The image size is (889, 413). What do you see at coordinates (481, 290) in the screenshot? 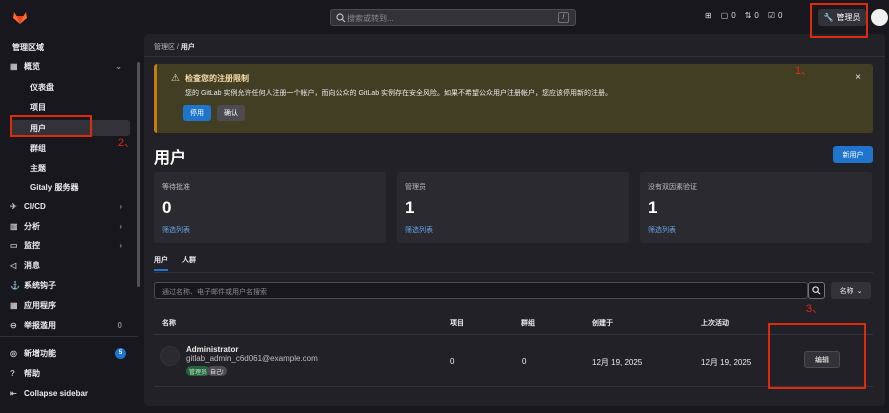
I see `search-input: 通过名称、电子邮件或用户名搜索` at bounding box center [481, 290].